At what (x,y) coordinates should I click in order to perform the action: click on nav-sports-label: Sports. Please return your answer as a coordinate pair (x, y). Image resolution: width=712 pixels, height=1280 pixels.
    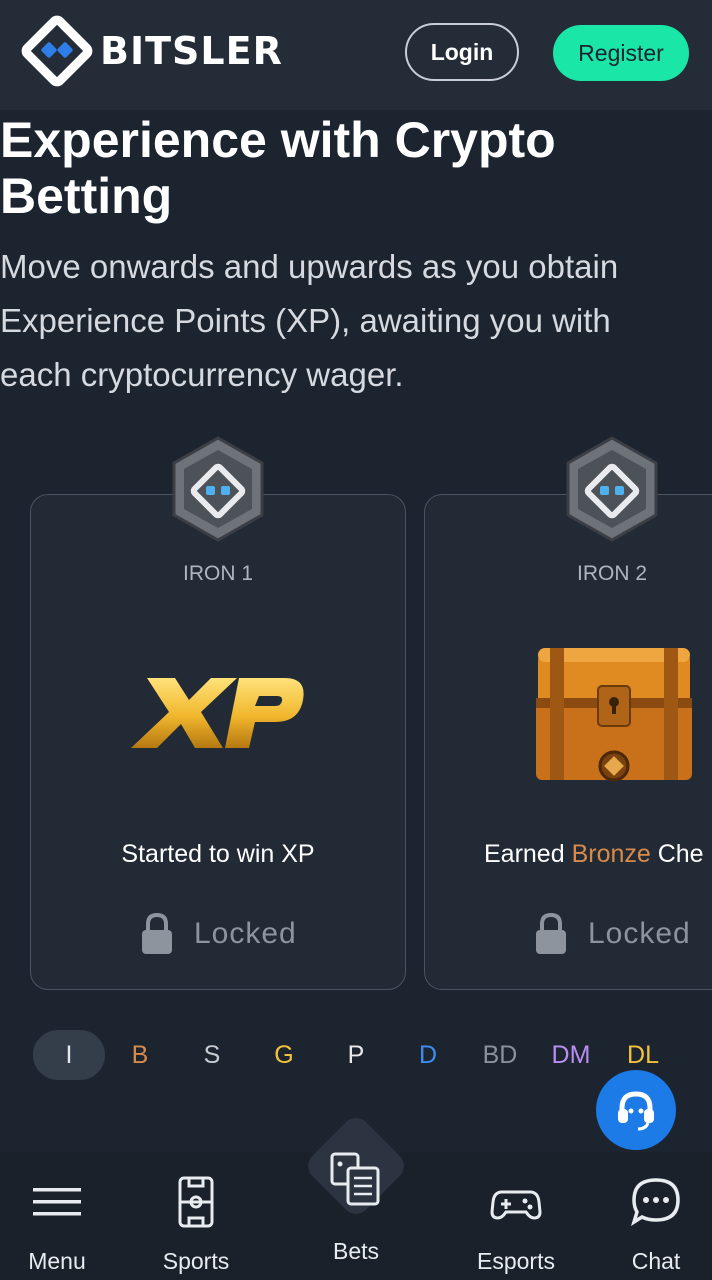
    Looking at the image, I should click on (196, 1261).